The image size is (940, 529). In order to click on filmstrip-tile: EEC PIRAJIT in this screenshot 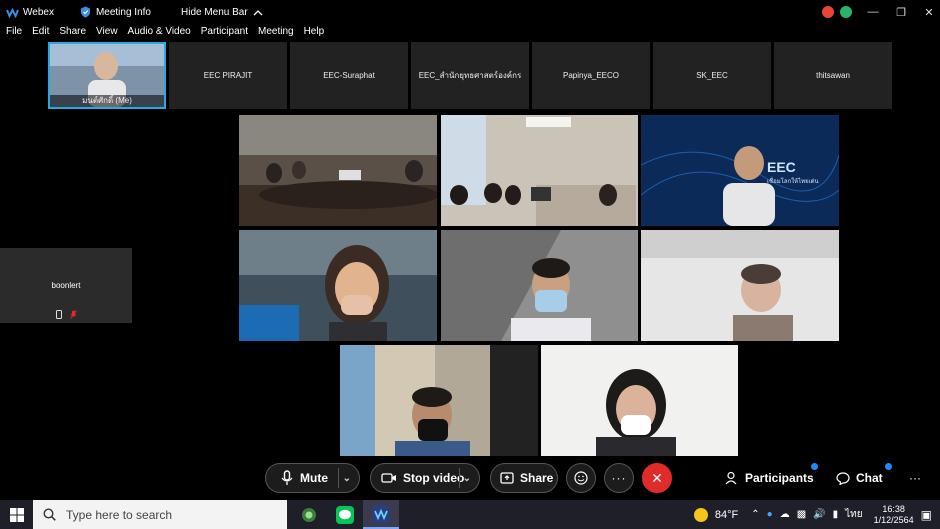, I will do `click(228, 75)`.